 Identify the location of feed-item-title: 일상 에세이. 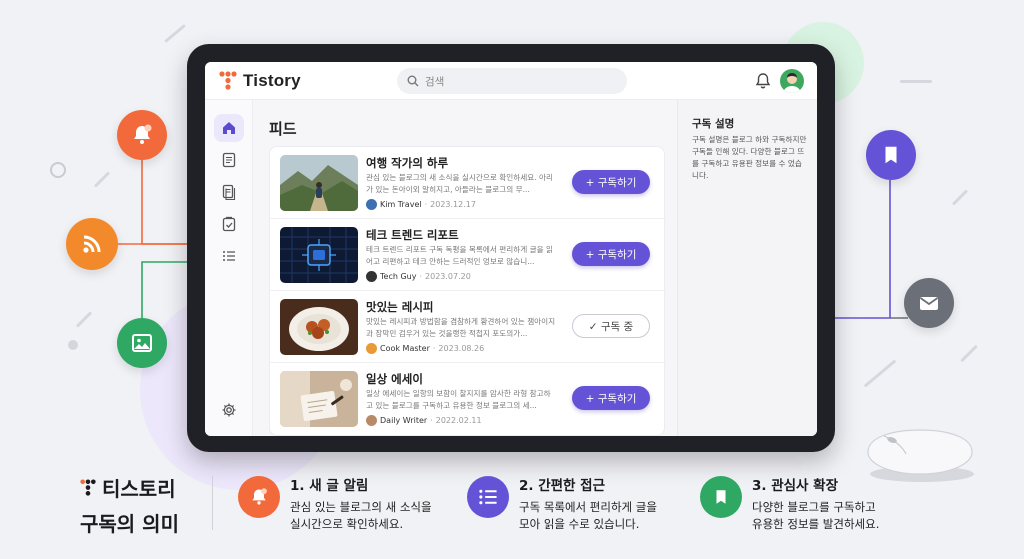
(394, 379).